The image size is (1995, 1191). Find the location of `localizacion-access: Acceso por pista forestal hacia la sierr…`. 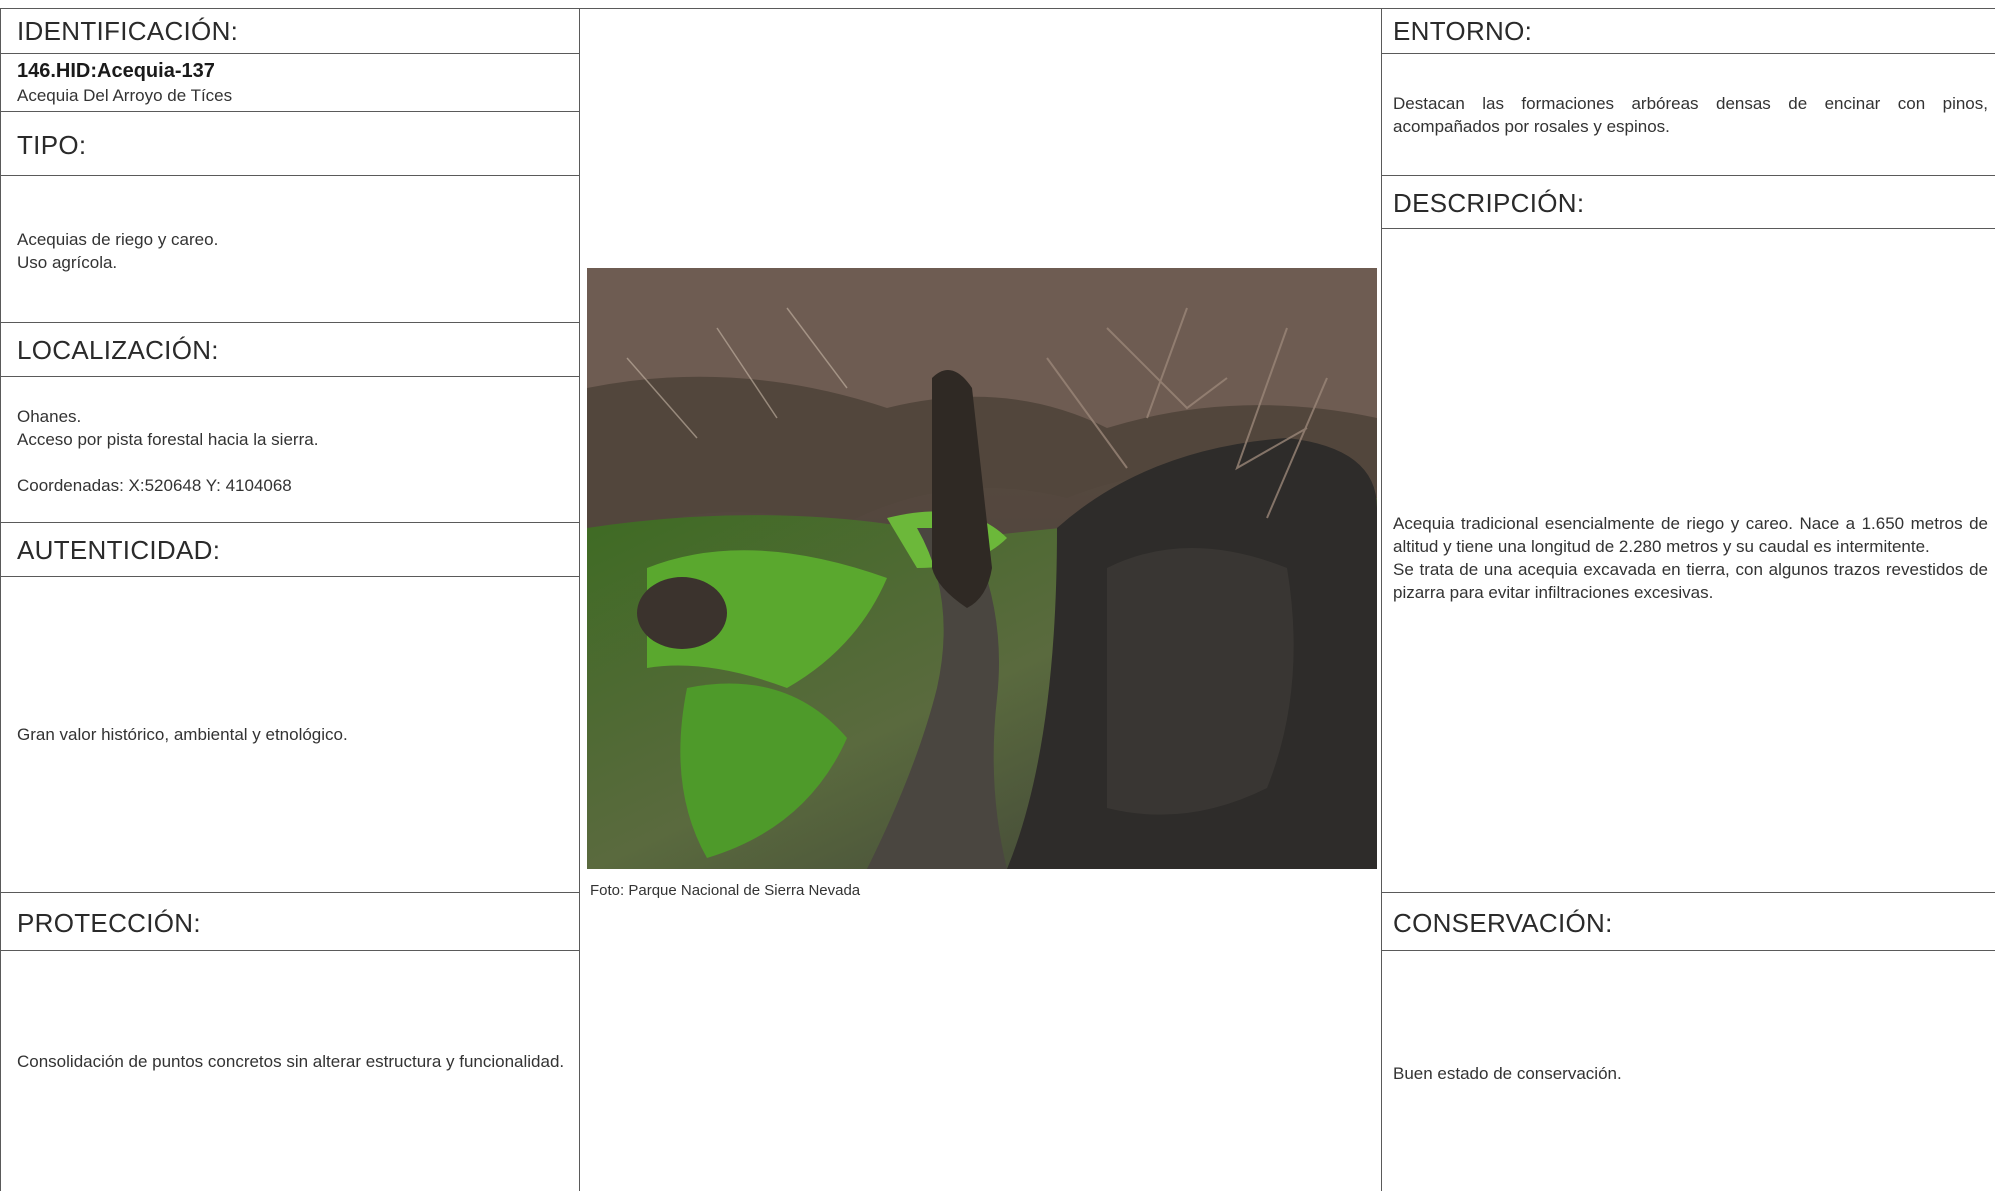

localizacion-access: Acceso por pista forestal hacia la sierr… is located at coordinates (168, 439).